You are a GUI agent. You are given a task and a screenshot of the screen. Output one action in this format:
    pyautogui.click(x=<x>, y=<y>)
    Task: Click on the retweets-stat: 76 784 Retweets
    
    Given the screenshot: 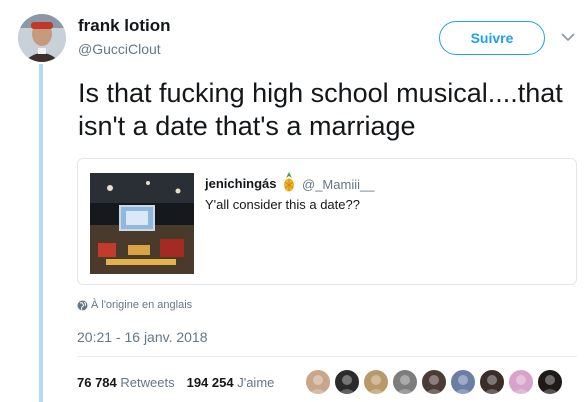 What is the action you would take?
    pyautogui.click(x=126, y=382)
    